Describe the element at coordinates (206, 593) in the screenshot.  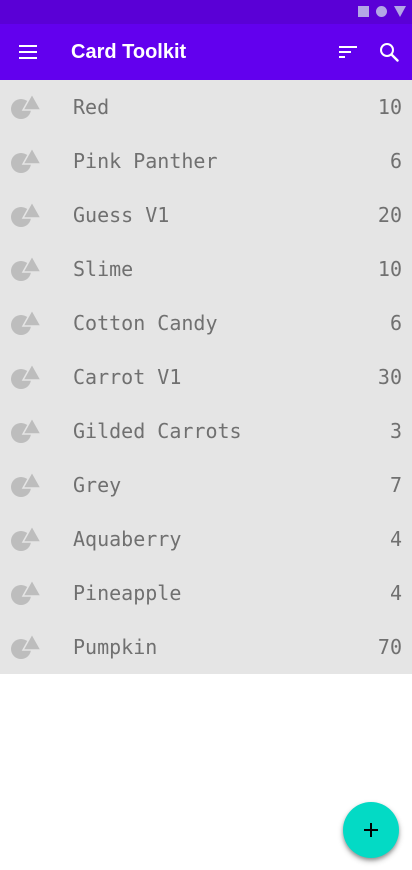
I see `list-item: Pineapple 4` at that location.